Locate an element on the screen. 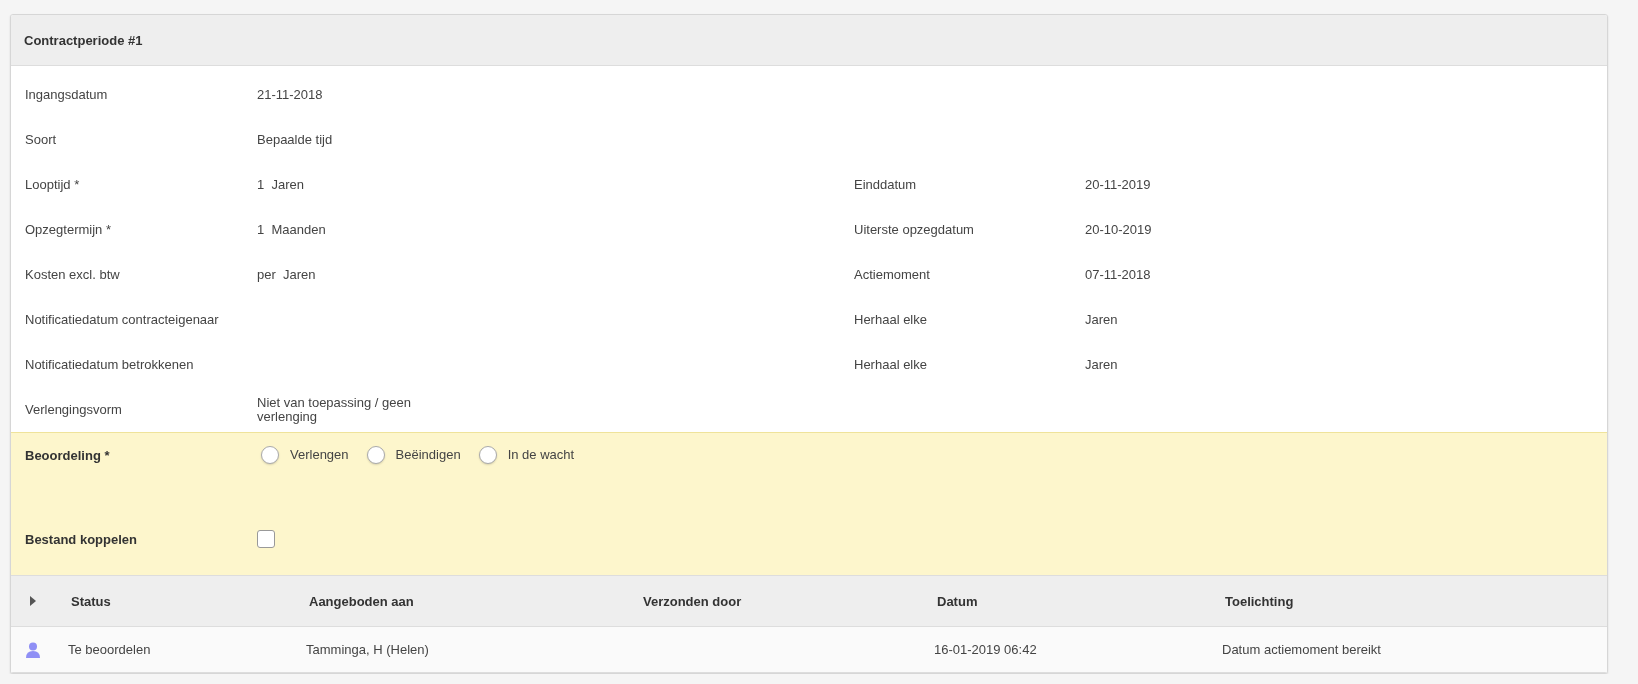  field-label: Beoordeling * is located at coordinates (68, 455).